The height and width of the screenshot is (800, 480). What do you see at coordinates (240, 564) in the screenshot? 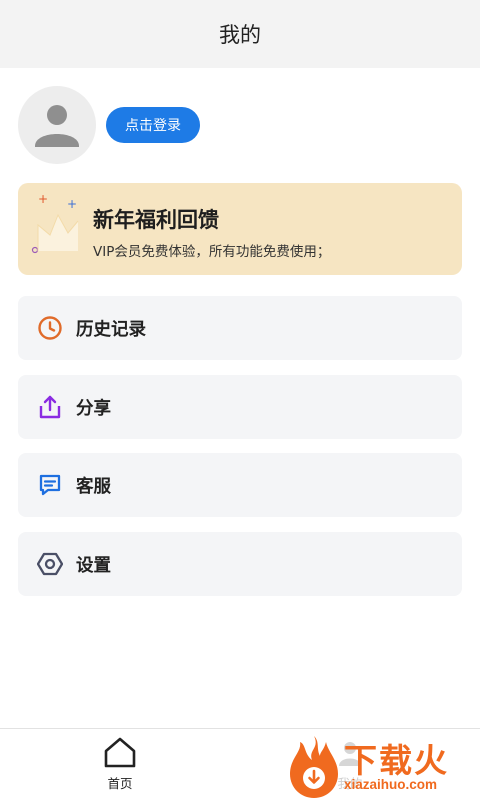
I see `menu-item-settings: 设置` at bounding box center [240, 564].